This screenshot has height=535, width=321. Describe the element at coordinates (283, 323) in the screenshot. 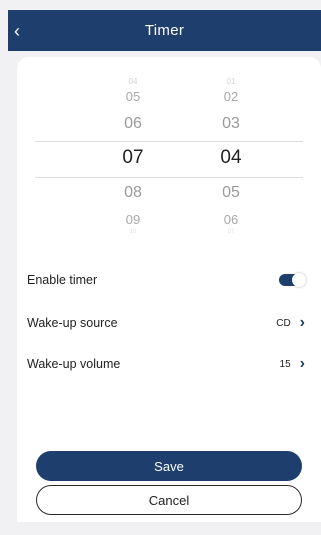

I see `wake-up-source-value: CD` at that location.